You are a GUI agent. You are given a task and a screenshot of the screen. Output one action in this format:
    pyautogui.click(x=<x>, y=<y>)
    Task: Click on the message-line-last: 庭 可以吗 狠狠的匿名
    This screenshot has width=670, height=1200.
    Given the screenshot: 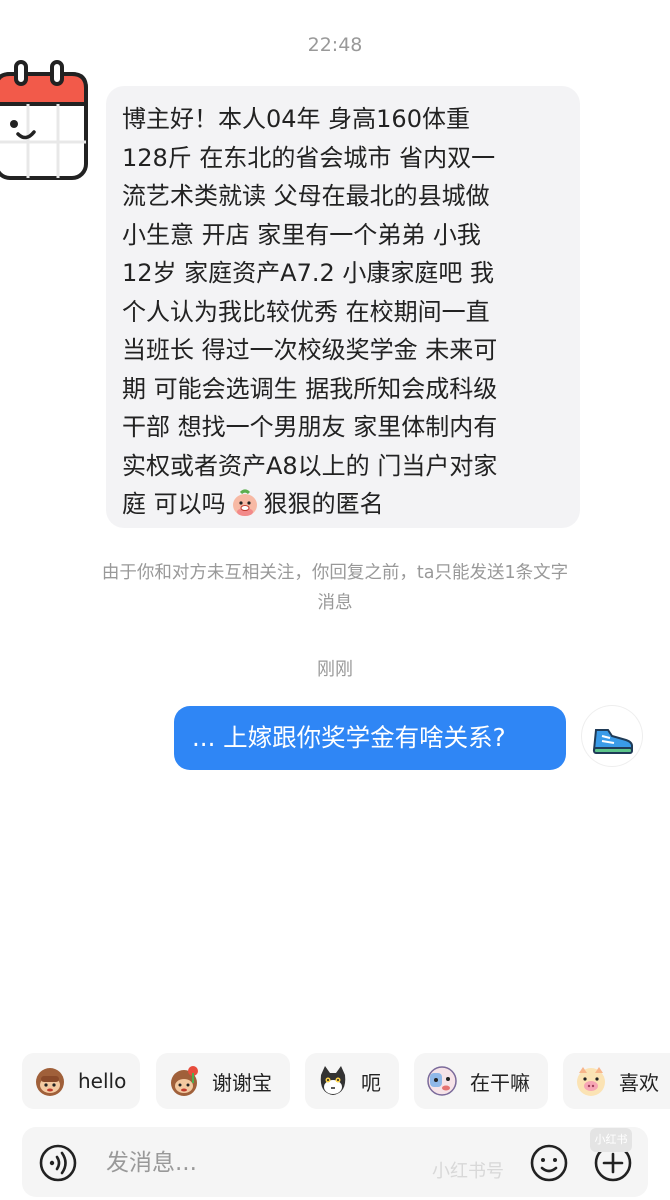 What is the action you would take?
    pyautogui.click(x=342, y=504)
    